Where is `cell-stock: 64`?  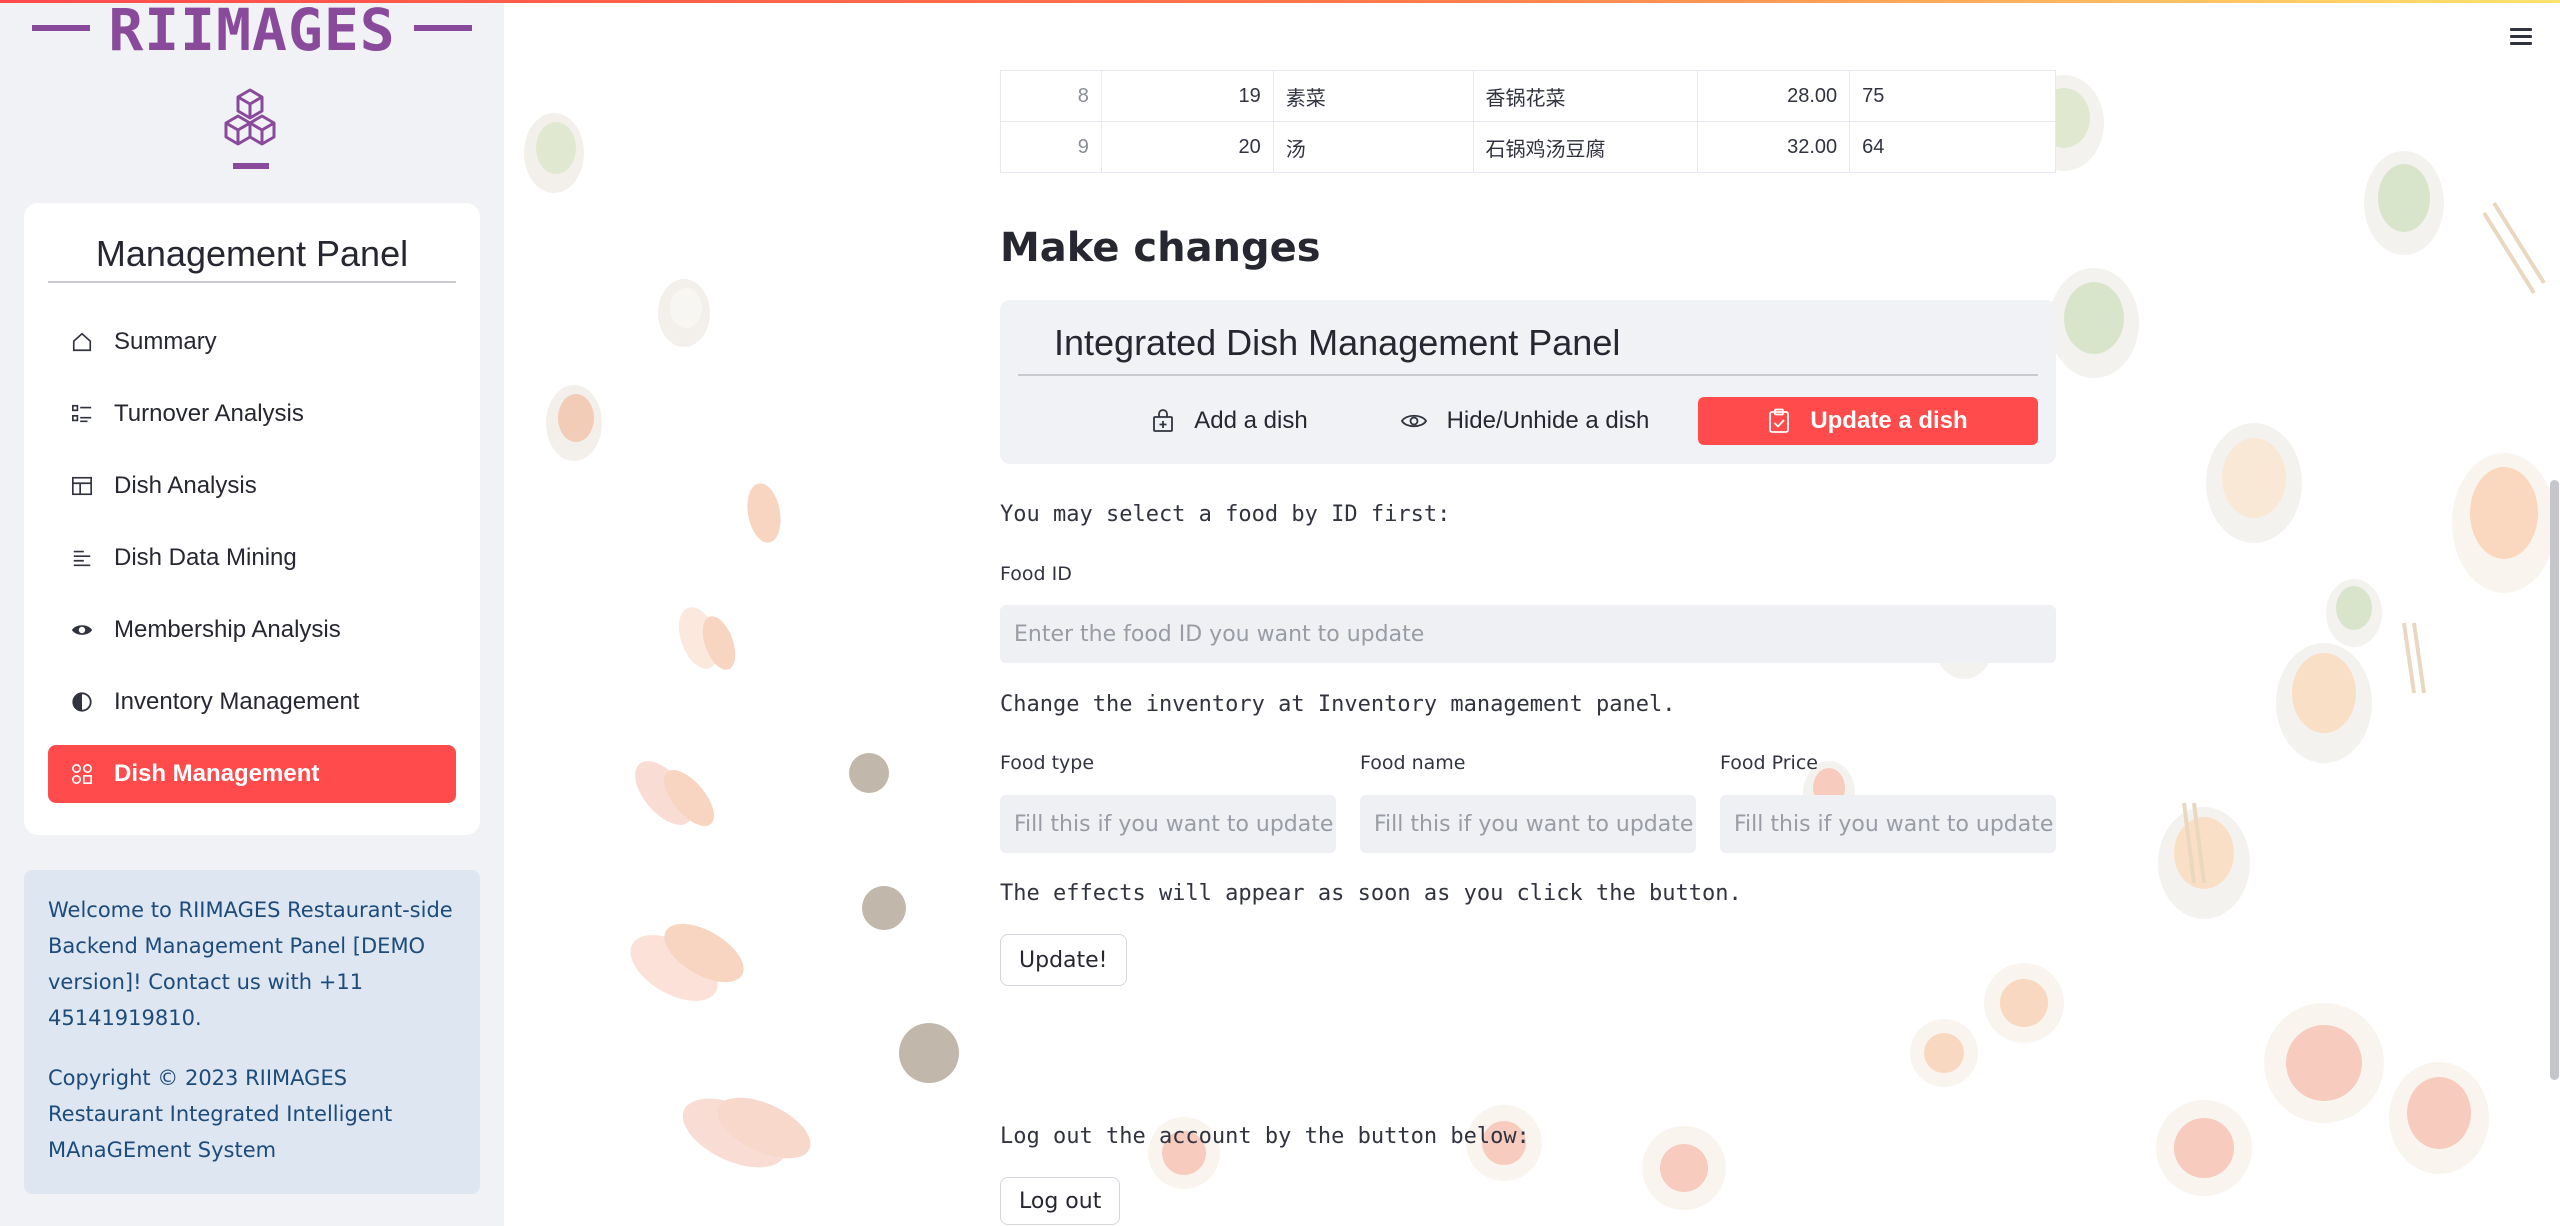
cell-stock: 64 is located at coordinates (1952, 147).